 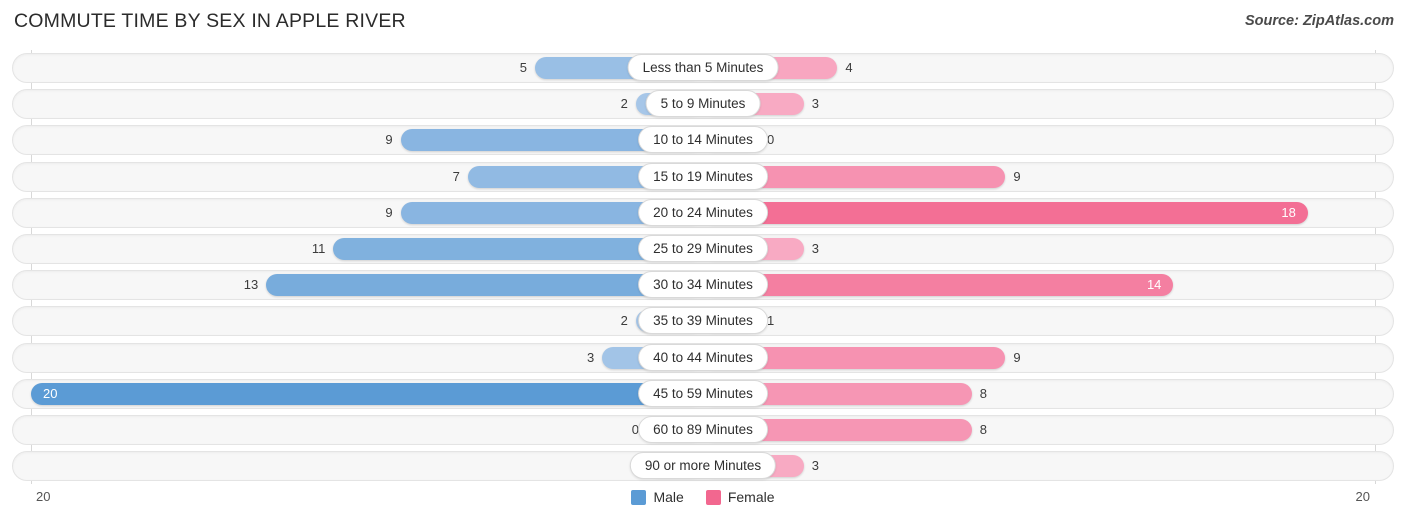 I want to click on chart-row: 9 18 20 to 24 Minutes, so click(x=703, y=213).